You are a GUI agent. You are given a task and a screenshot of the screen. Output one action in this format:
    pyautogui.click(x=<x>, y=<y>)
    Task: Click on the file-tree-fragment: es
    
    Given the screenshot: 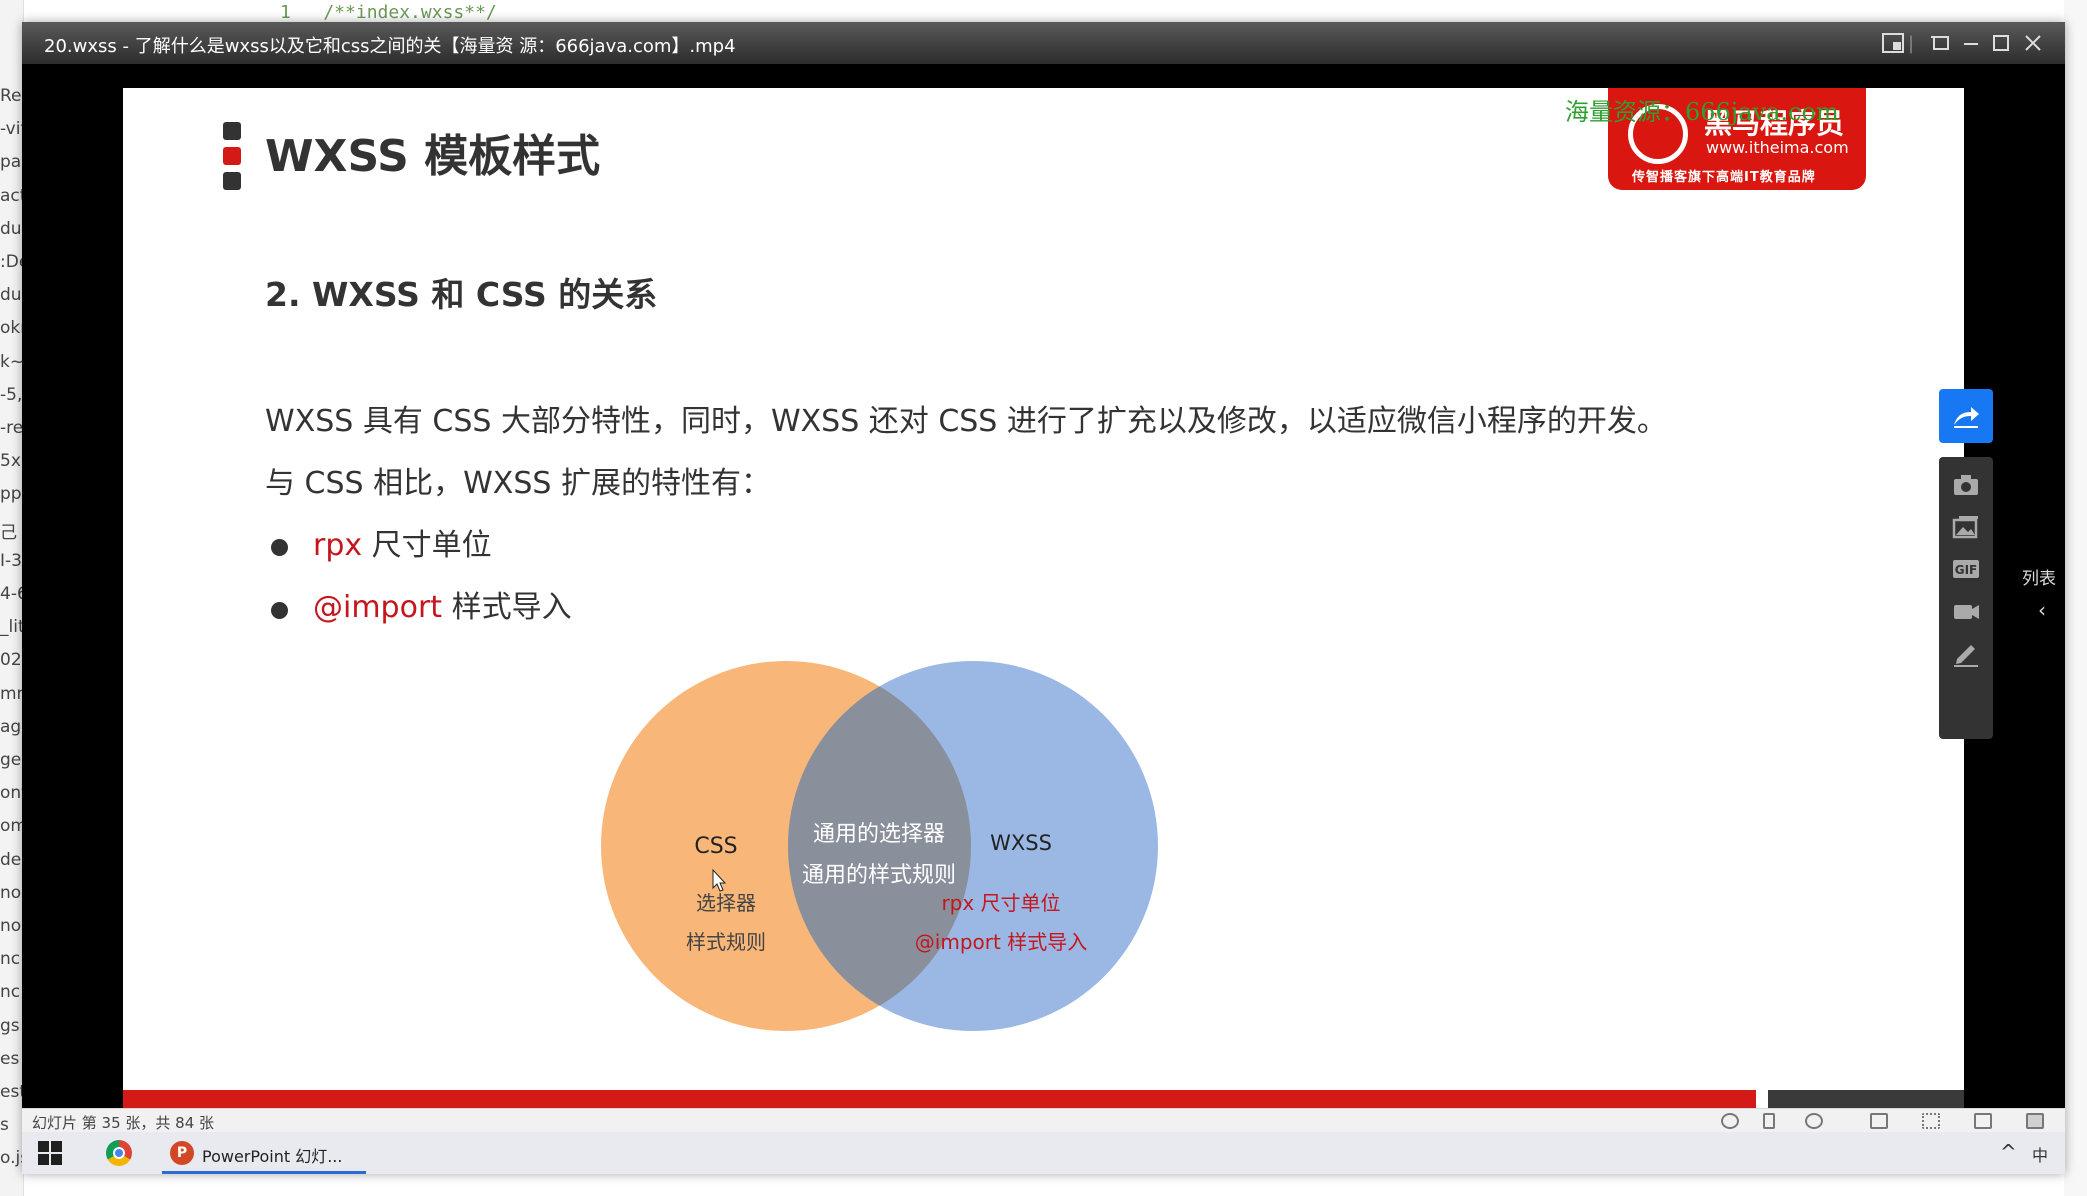 What is the action you would take?
    pyautogui.click(x=10, y=1058)
    